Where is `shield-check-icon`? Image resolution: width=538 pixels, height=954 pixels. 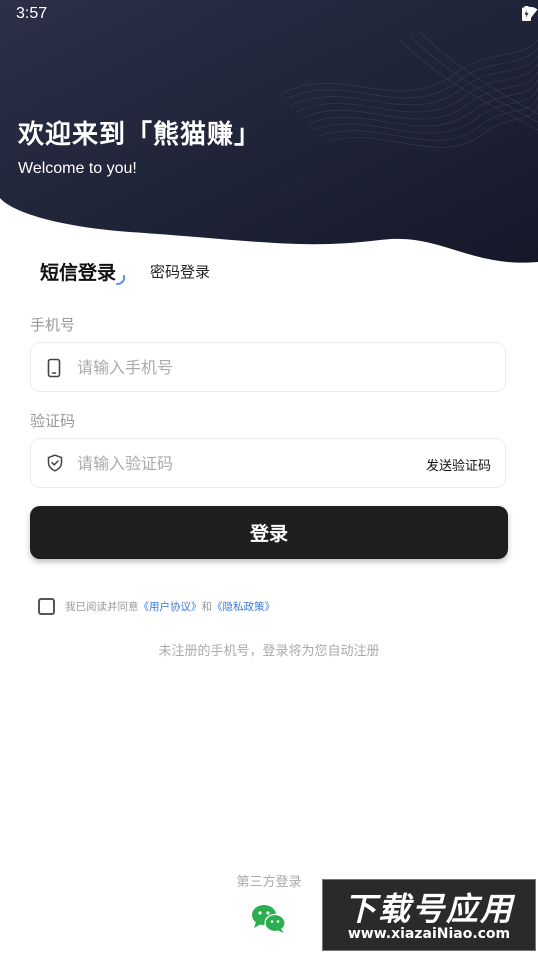 shield-check-icon is located at coordinates (55, 463).